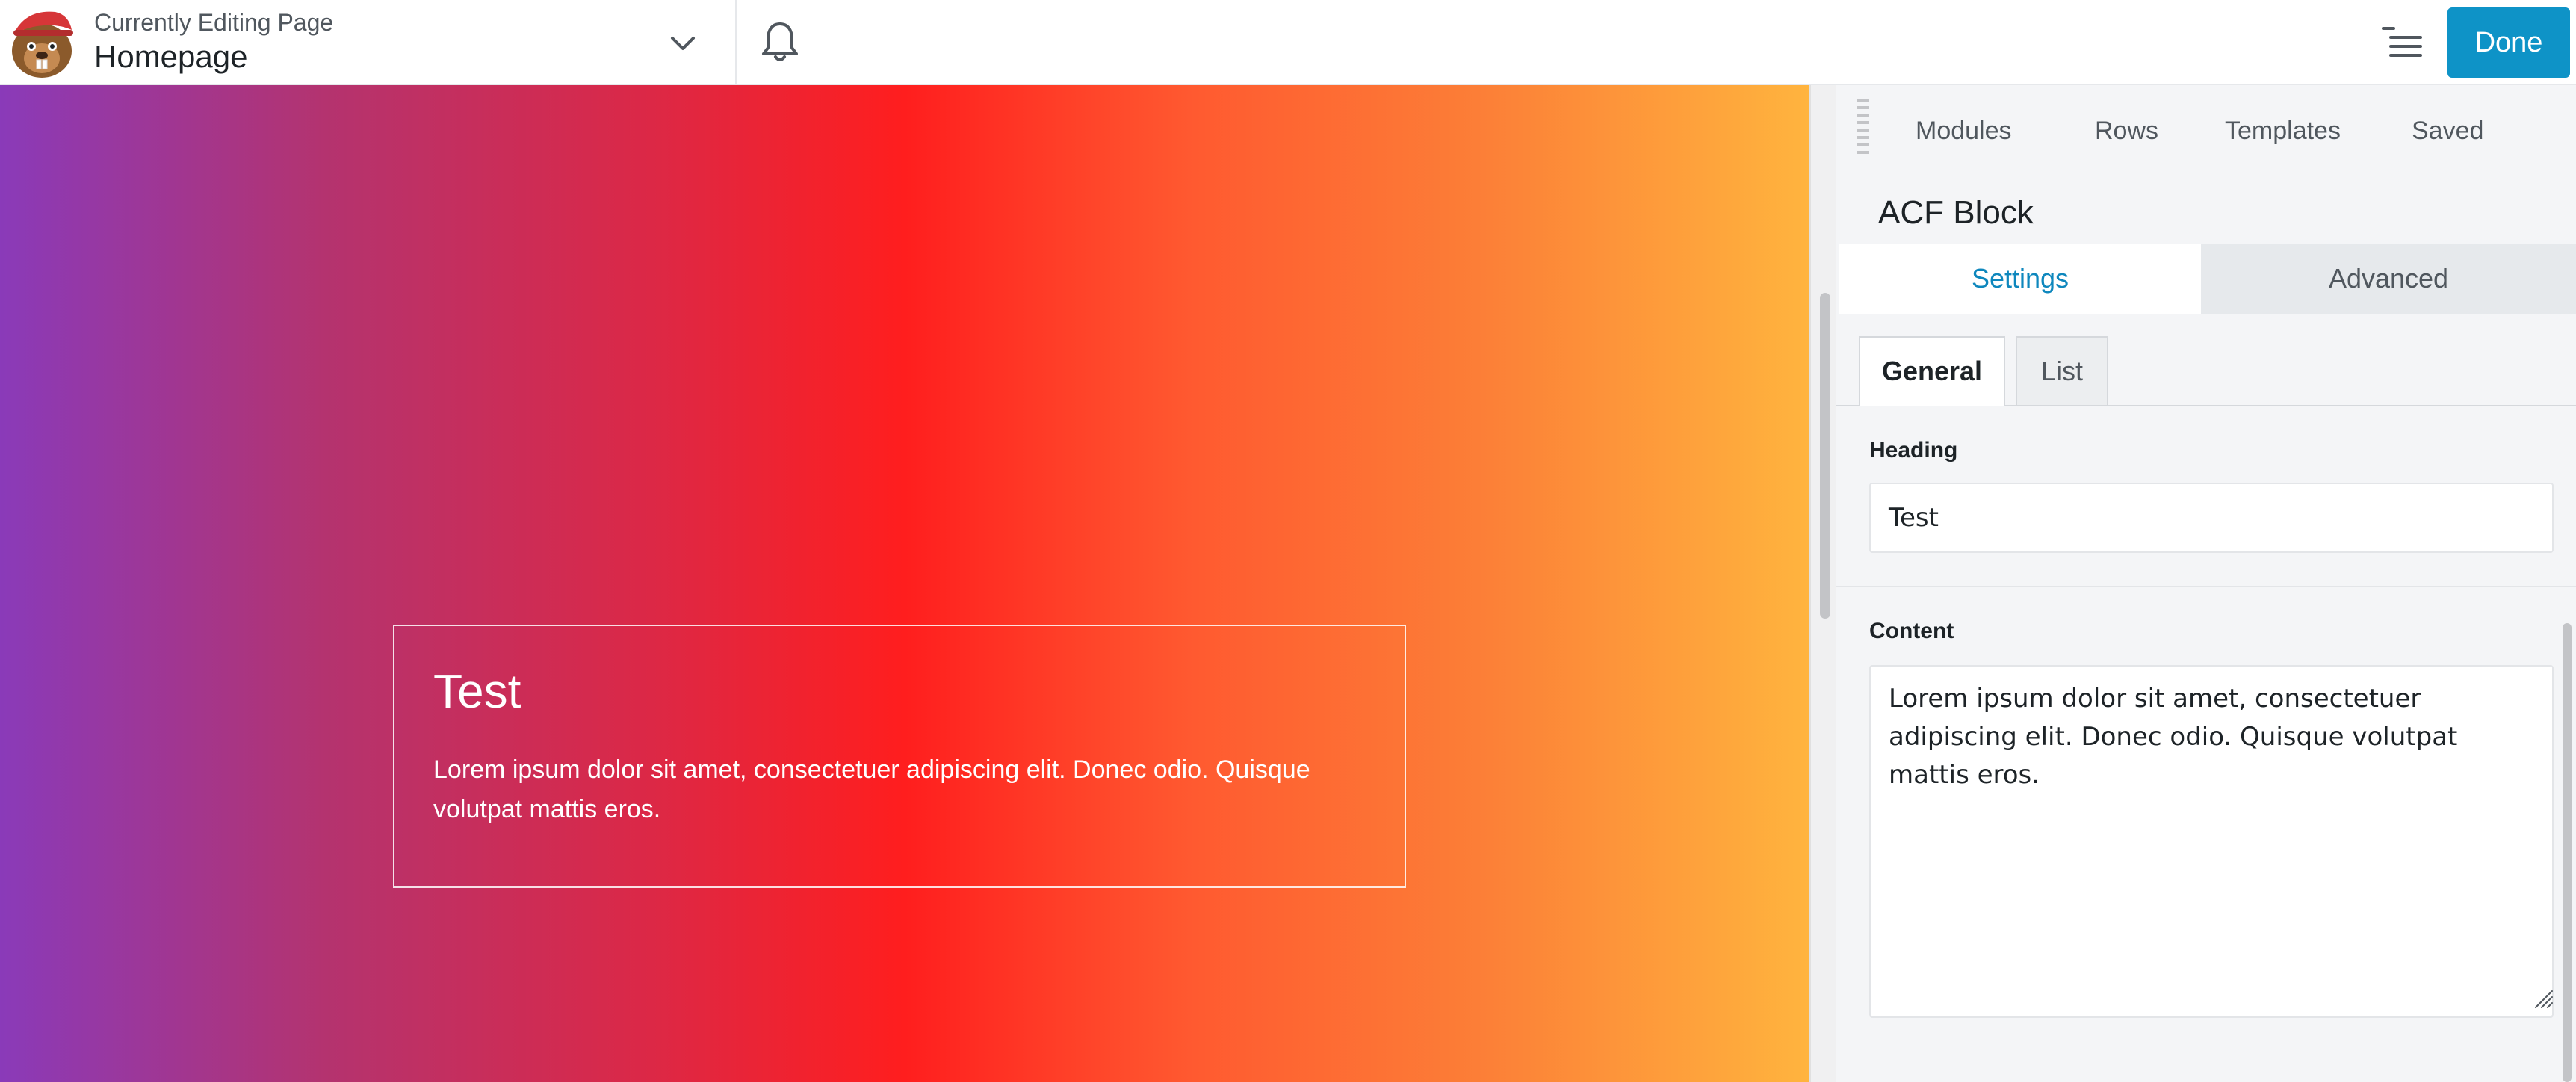 The height and width of the screenshot is (1082, 2576). Describe the element at coordinates (683, 43) in the screenshot. I see `chevron-down-icon` at that location.